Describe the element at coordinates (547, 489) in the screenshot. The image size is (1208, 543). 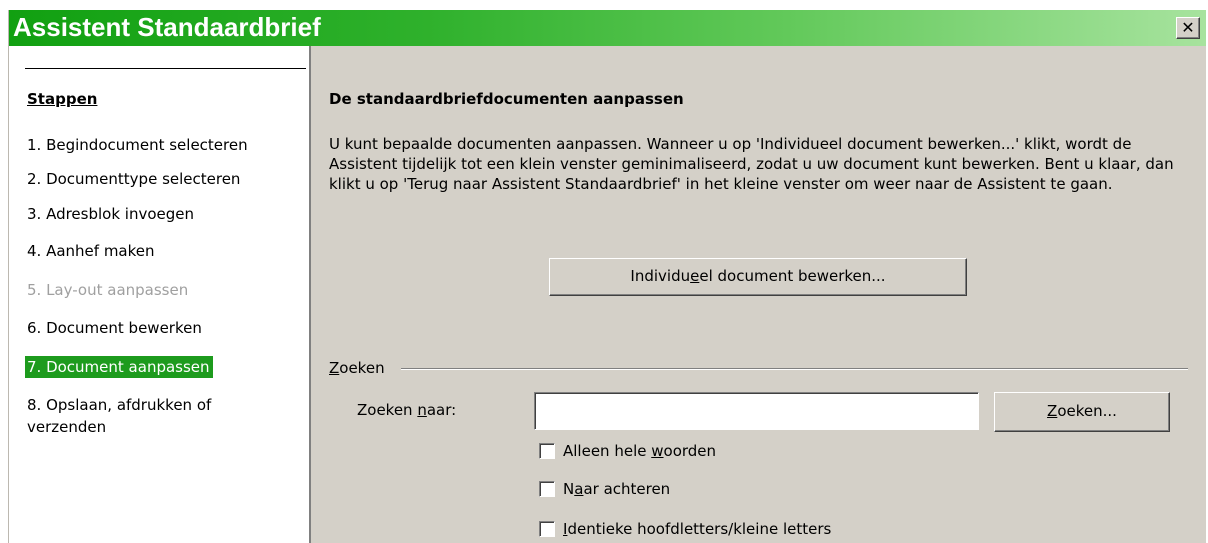
I see `backwards-checkbox` at that location.